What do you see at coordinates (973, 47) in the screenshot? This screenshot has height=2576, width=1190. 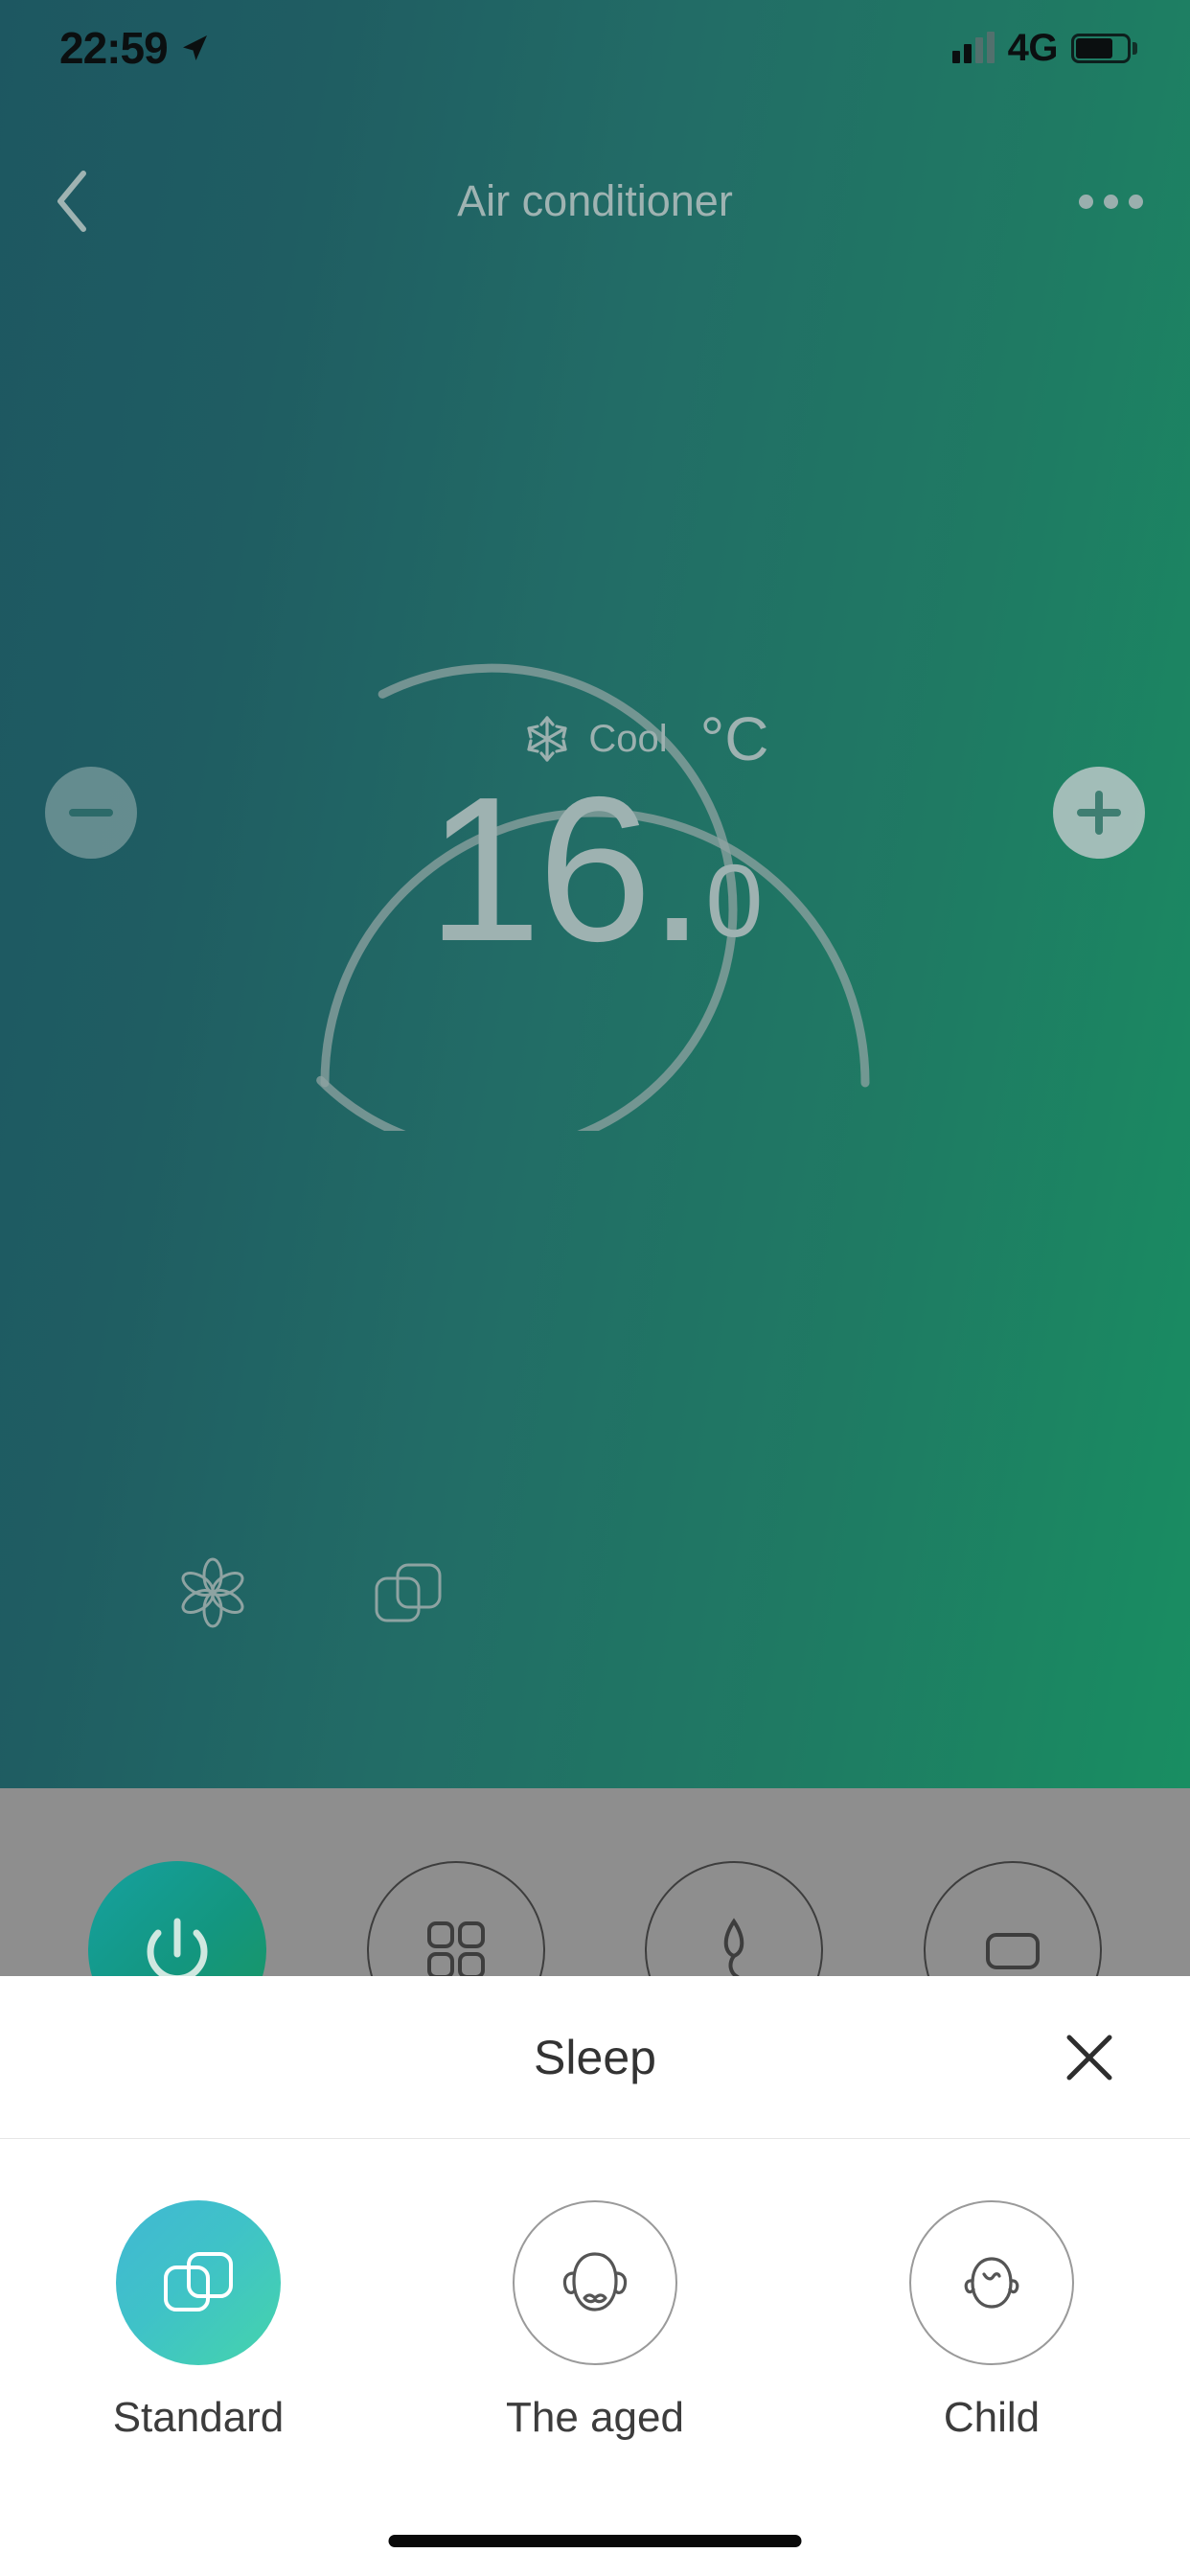 I see `signal-bars-icon` at bounding box center [973, 47].